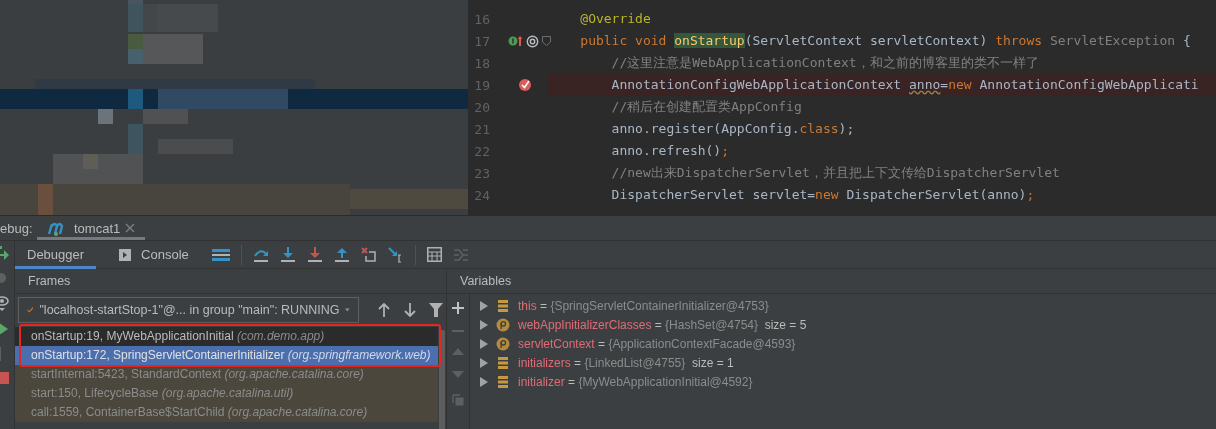  Describe the element at coordinates (823, 195) in the screenshot. I see `code-line: DispatcherServlet servlet=new DispatcherServlet(anno);` at that location.